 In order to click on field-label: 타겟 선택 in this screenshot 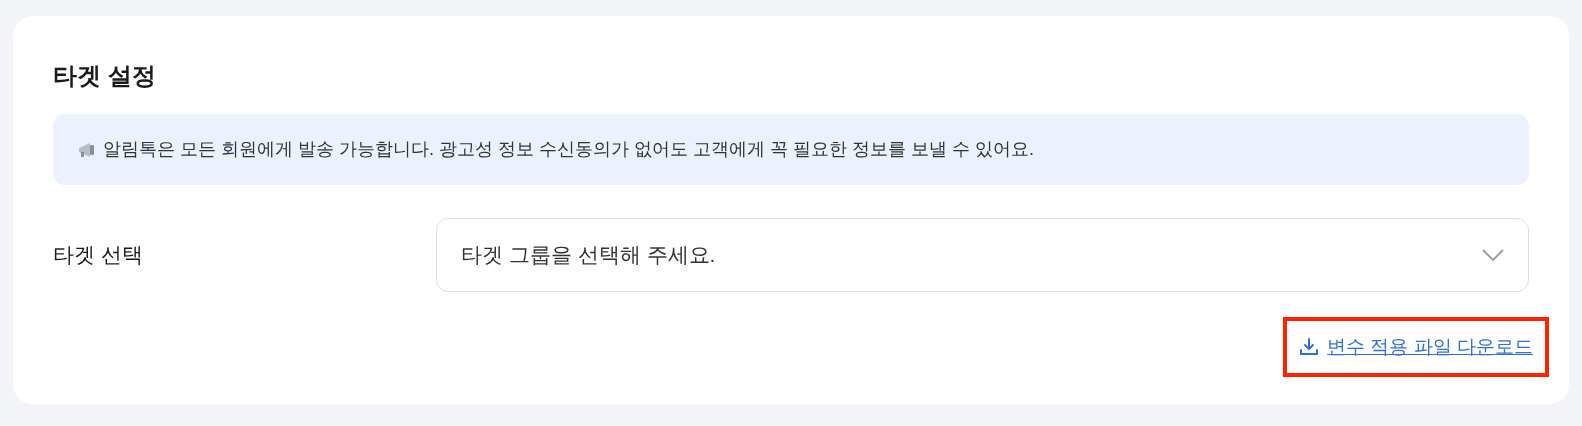, I will do `click(98, 255)`.